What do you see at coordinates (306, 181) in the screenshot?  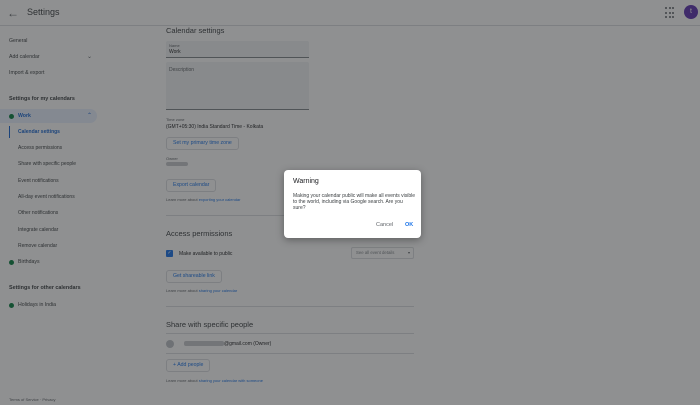 I see `dialog-title: Warning` at bounding box center [306, 181].